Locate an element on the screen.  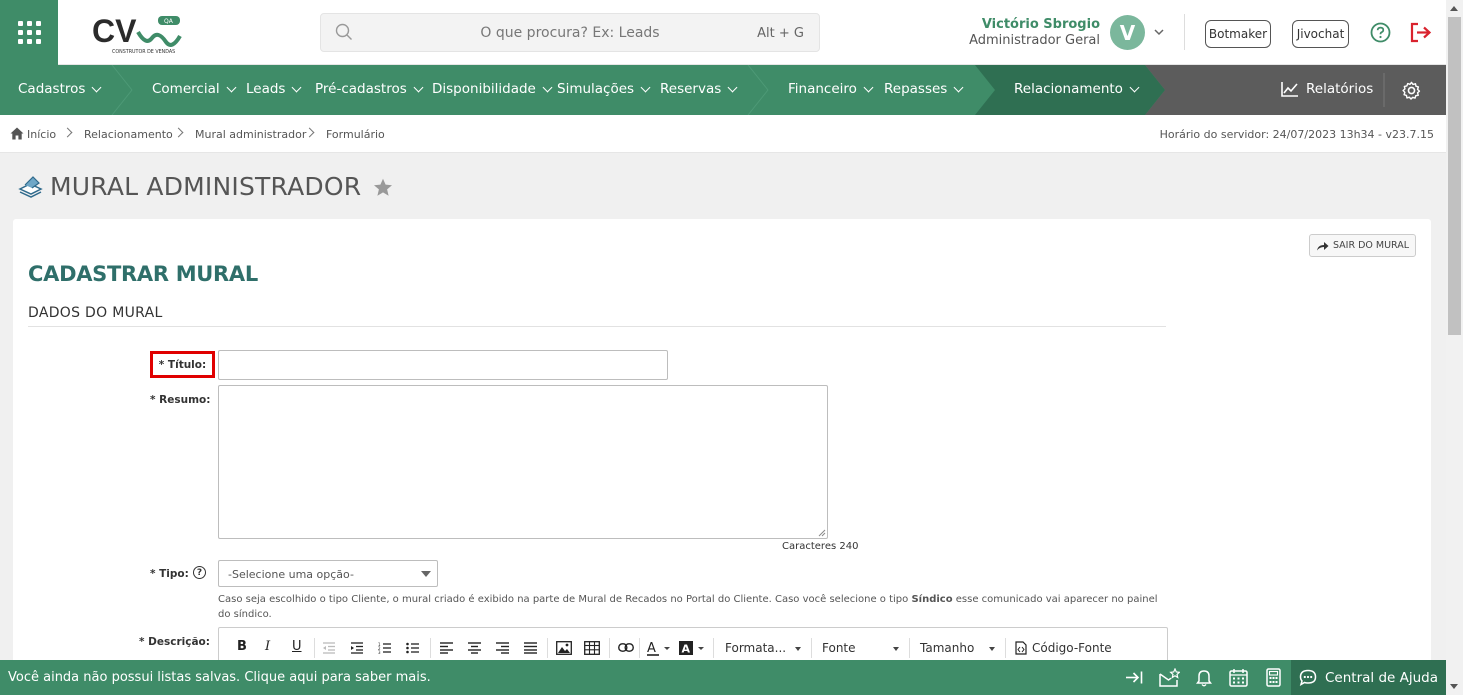
resize-handle-icon is located at coordinates (822, 533).